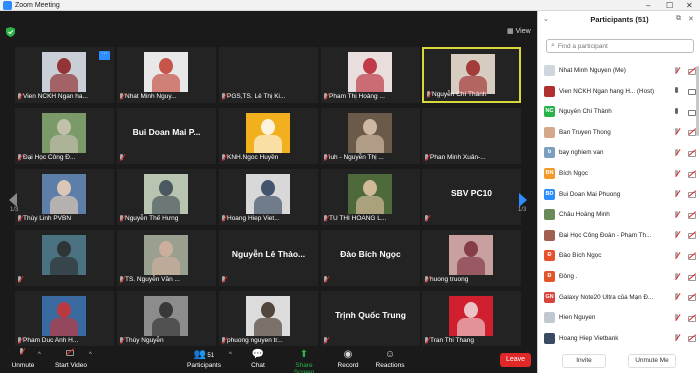 Image resolution: width=700 pixels, height=373 pixels. What do you see at coordinates (678, 19) in the screenshot?
I see `popout-icon: ⧉` at bounding box center [678, 19].